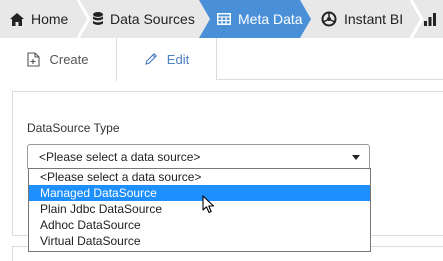  I want to click on chevron-down-icon, so click(356, 157).